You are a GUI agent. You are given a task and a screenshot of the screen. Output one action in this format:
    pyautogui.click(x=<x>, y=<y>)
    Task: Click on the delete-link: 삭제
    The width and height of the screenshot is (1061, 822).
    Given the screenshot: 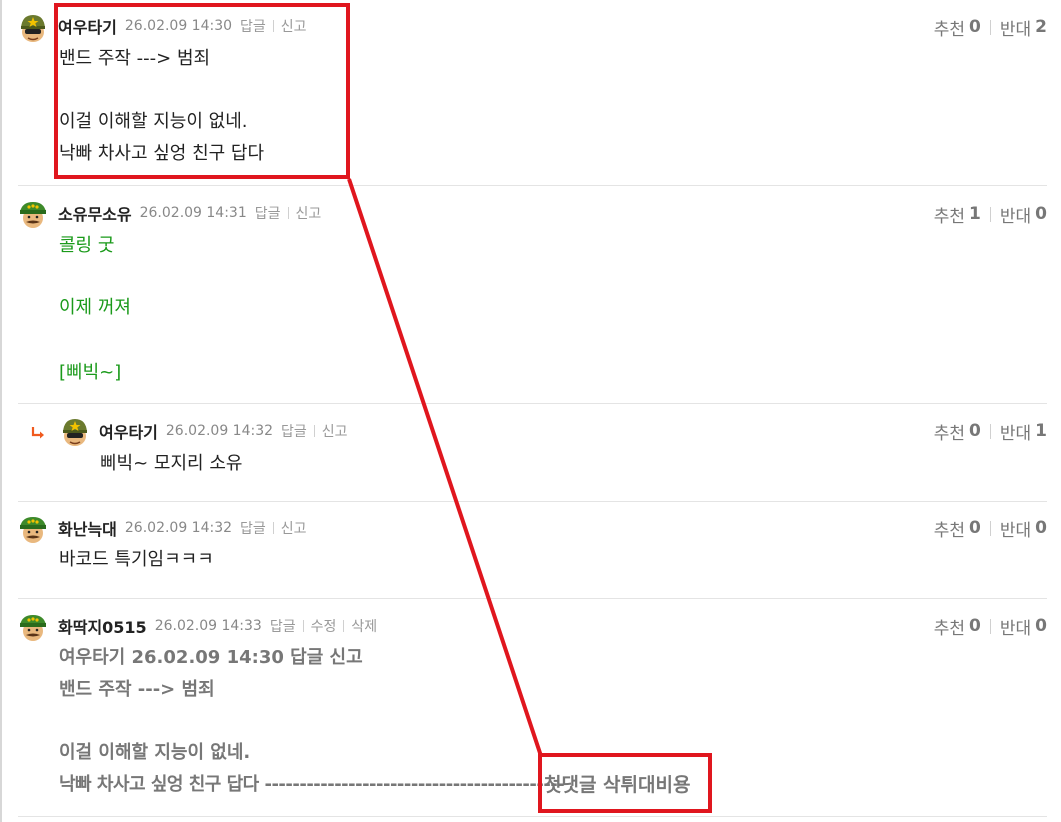 What is the action you would take?
    pyautogui.click(x=364, y=626)
    